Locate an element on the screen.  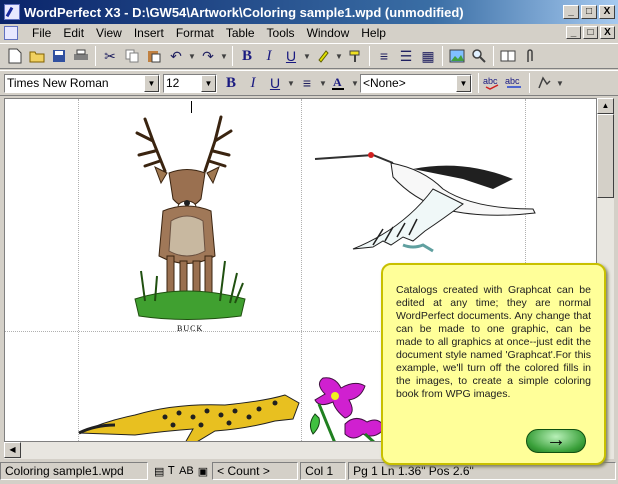
doc-restore-button: □ is located at coordinates (590, 32).